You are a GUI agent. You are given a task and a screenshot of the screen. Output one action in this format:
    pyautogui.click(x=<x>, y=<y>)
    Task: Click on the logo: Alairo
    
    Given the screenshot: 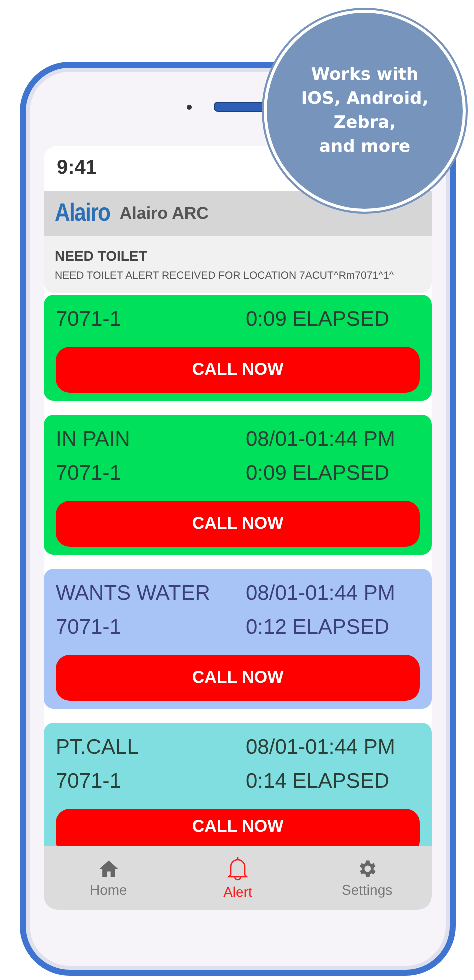 What is the action you would take?
    pyautogui.click(x=82, y=213)
    